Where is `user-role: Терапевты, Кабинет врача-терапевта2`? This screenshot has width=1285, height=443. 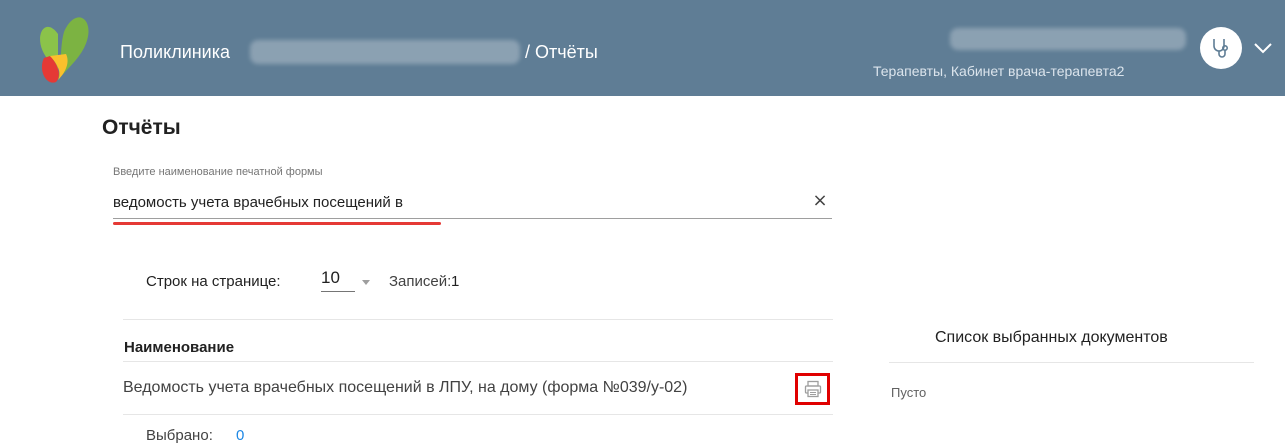
user-role: Терапевты, Кабинет врача-терапевта2 is located at coordinates (999, 71).